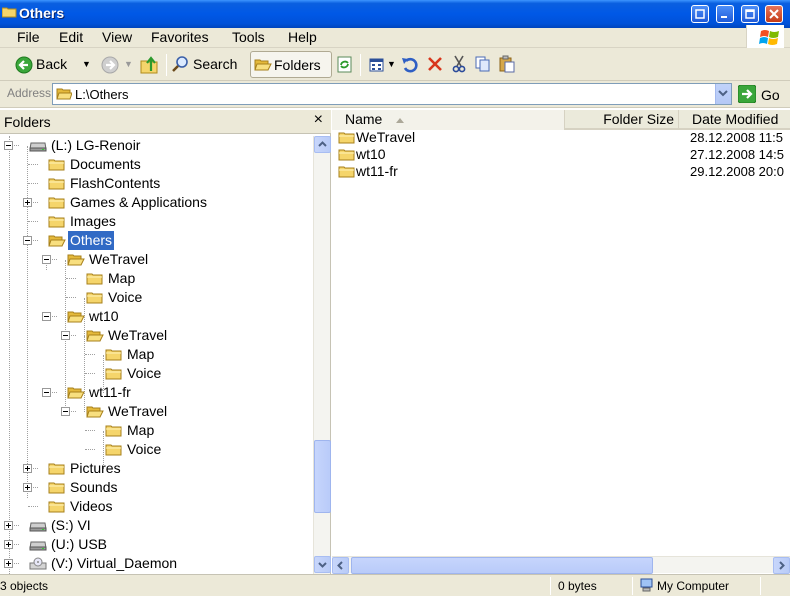 The width and height of the screenshot is (790, 596). What do you see at coordinates (561, 137) in the screenshot?
I see `list-item: WeTravel 28.12.2008 11:5` at bounding box center [561, 137].